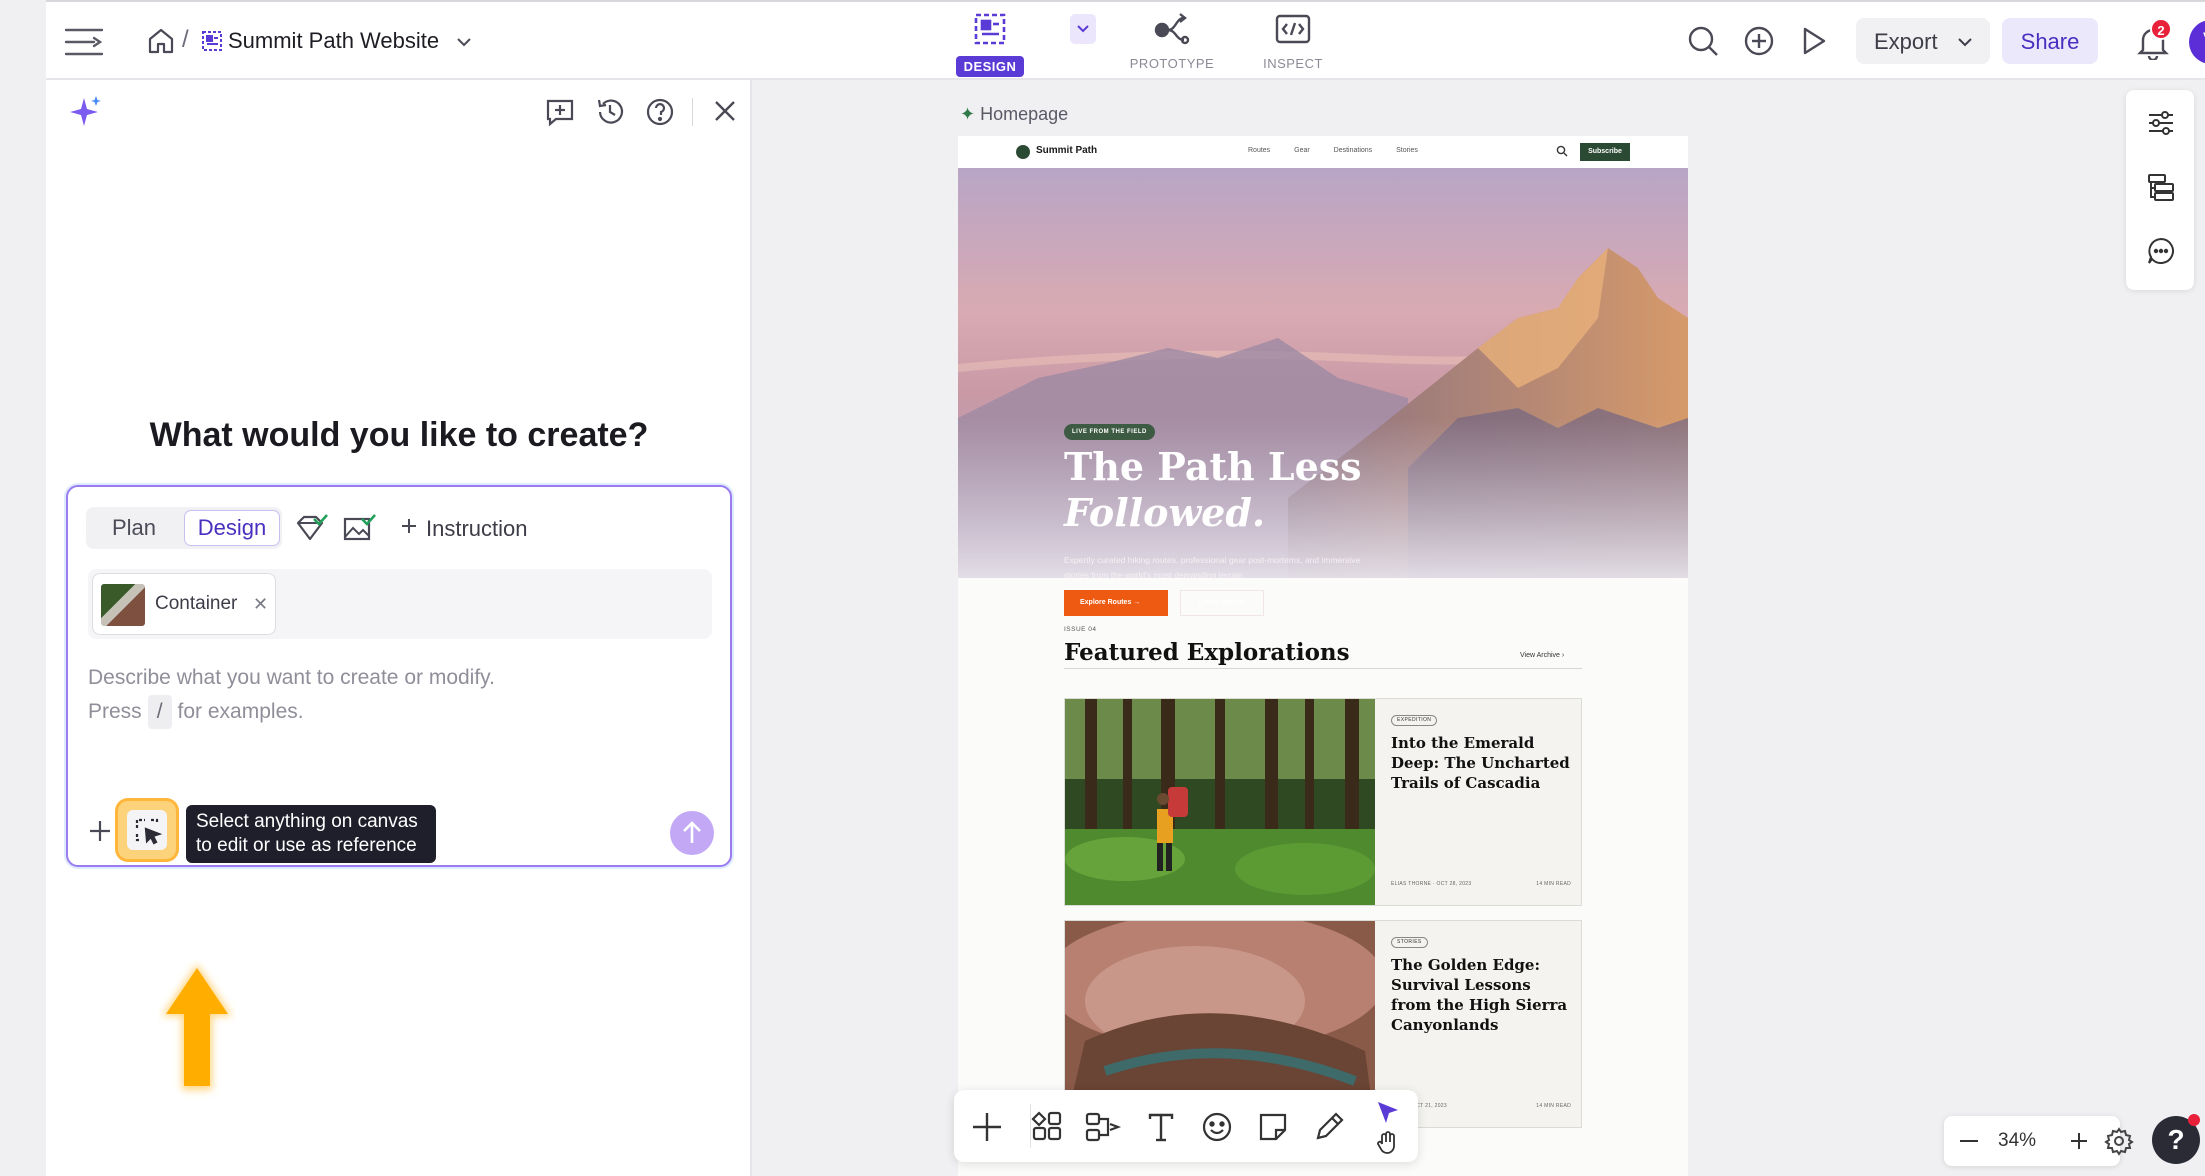 This screenshot has height=1176, width=2205. What do you see at coordinates (1161, 1127) in the screenshot?
I see `text-icon` at bounding box center [1161, 1127].